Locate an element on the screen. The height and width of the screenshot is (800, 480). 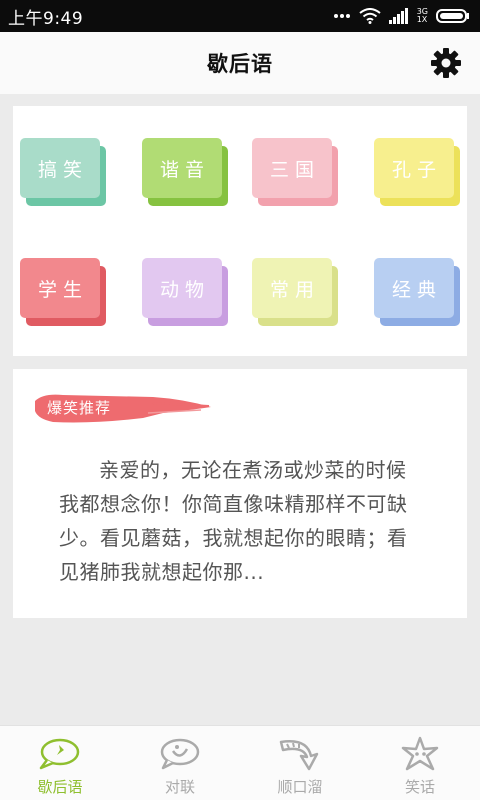
category-tile-kongzi: 孔子 is located at coordinates (420, 172).